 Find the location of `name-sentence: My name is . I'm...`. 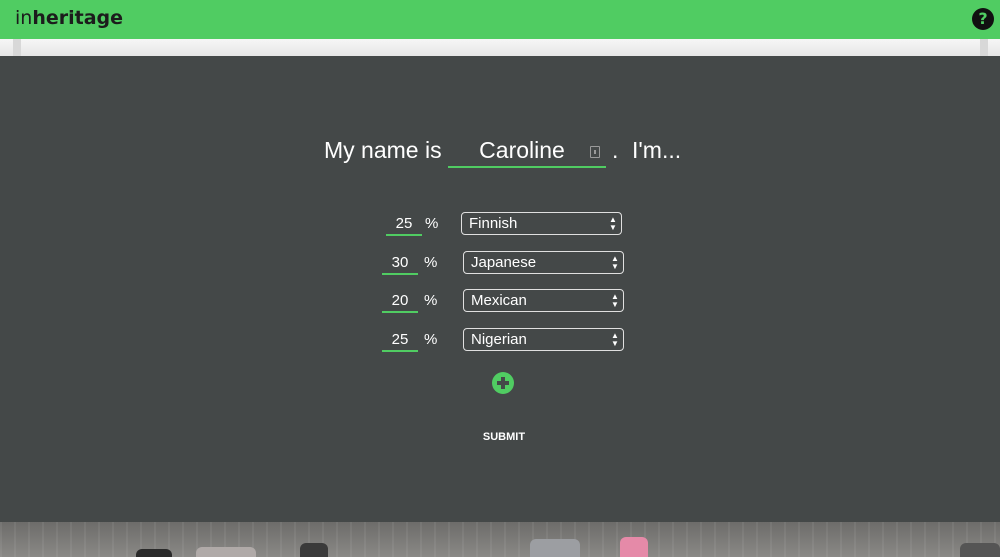

name-sentence: My name is . I'm... is located at coordinates (500, 152).